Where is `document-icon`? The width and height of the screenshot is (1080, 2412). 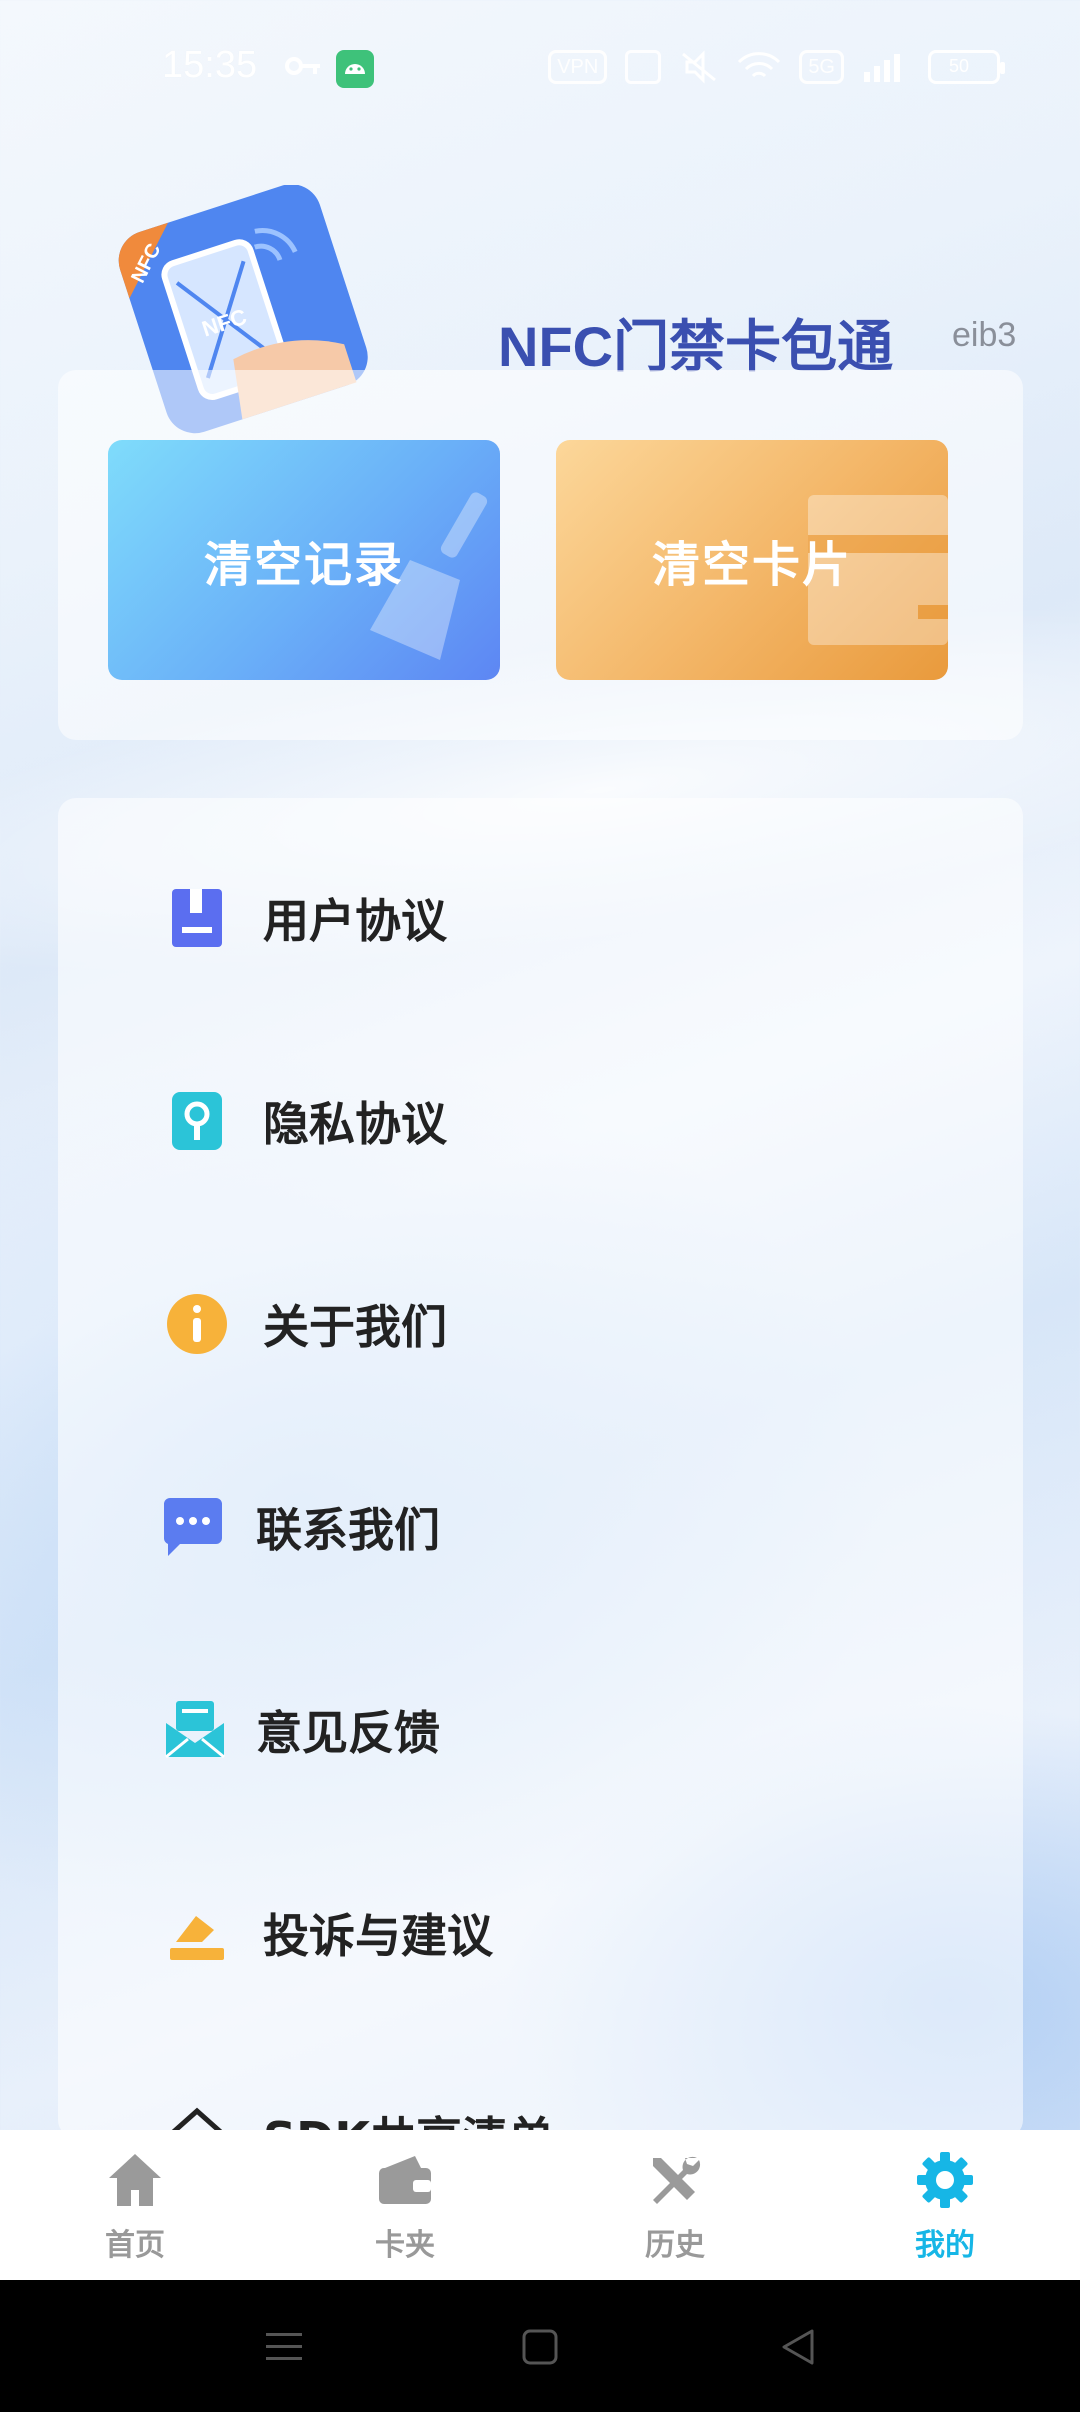
document-icon is located at coordinates (197, 918).